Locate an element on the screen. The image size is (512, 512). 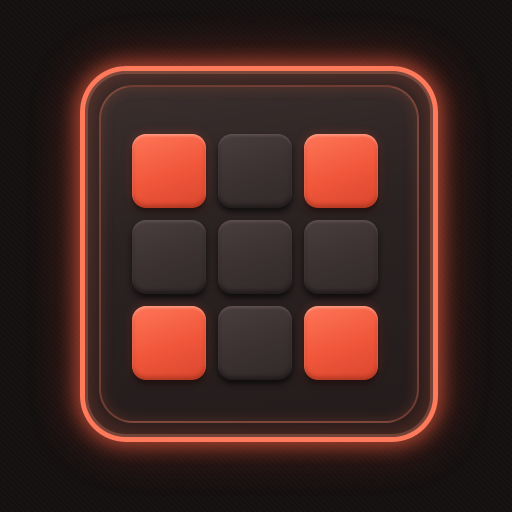
pad-r3-c1 is located at coordinates (169, 343).